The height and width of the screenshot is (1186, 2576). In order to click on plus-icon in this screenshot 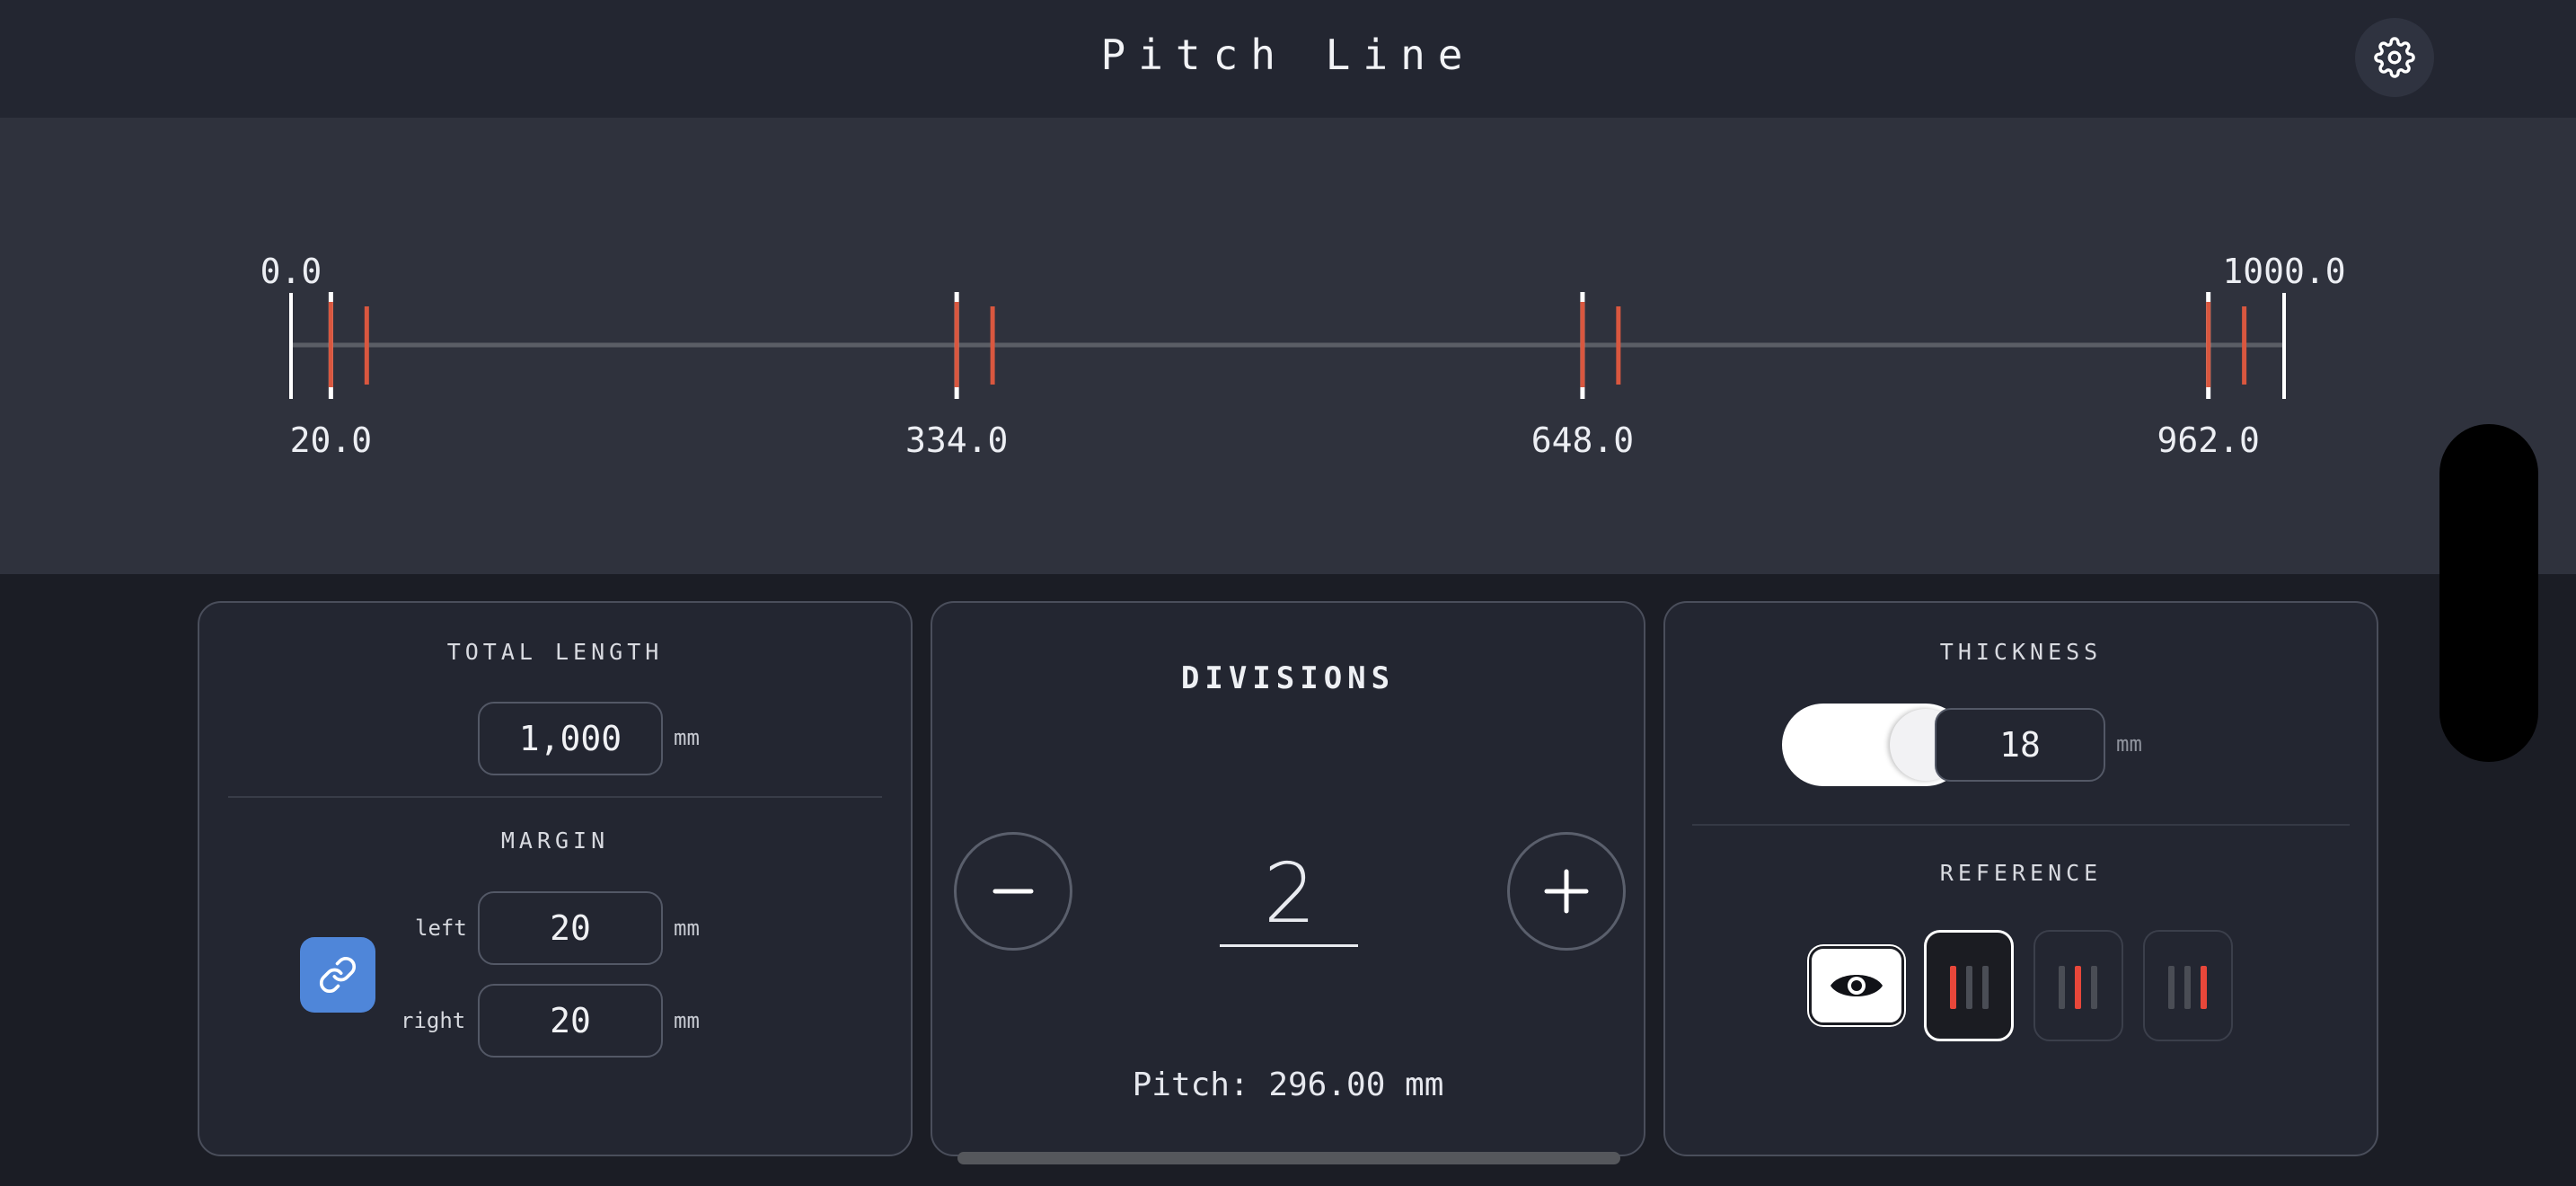, I will do `click(1566, 891)`.